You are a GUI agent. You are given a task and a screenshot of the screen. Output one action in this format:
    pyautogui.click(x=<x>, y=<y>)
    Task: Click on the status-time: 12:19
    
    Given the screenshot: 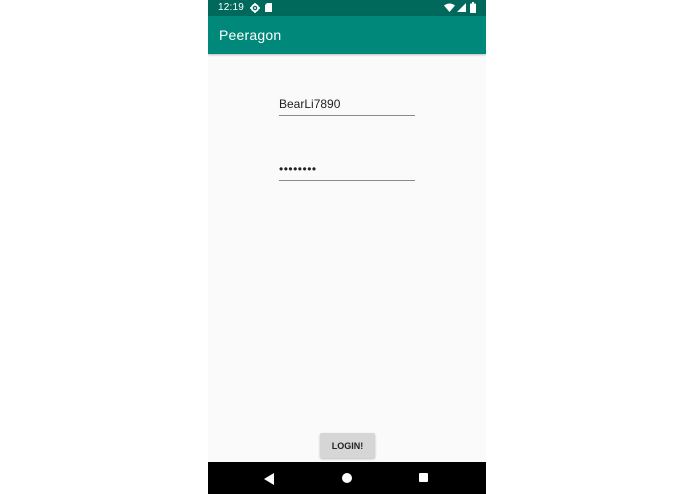 What is the action you would take?
    pyautogui.click(x=231, y=7)
    